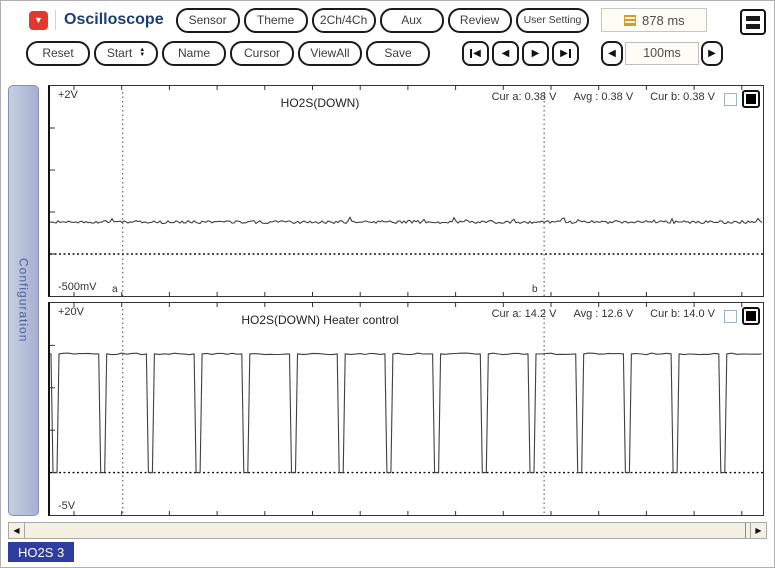  I want to click on timer-icon, so click(630, 20).